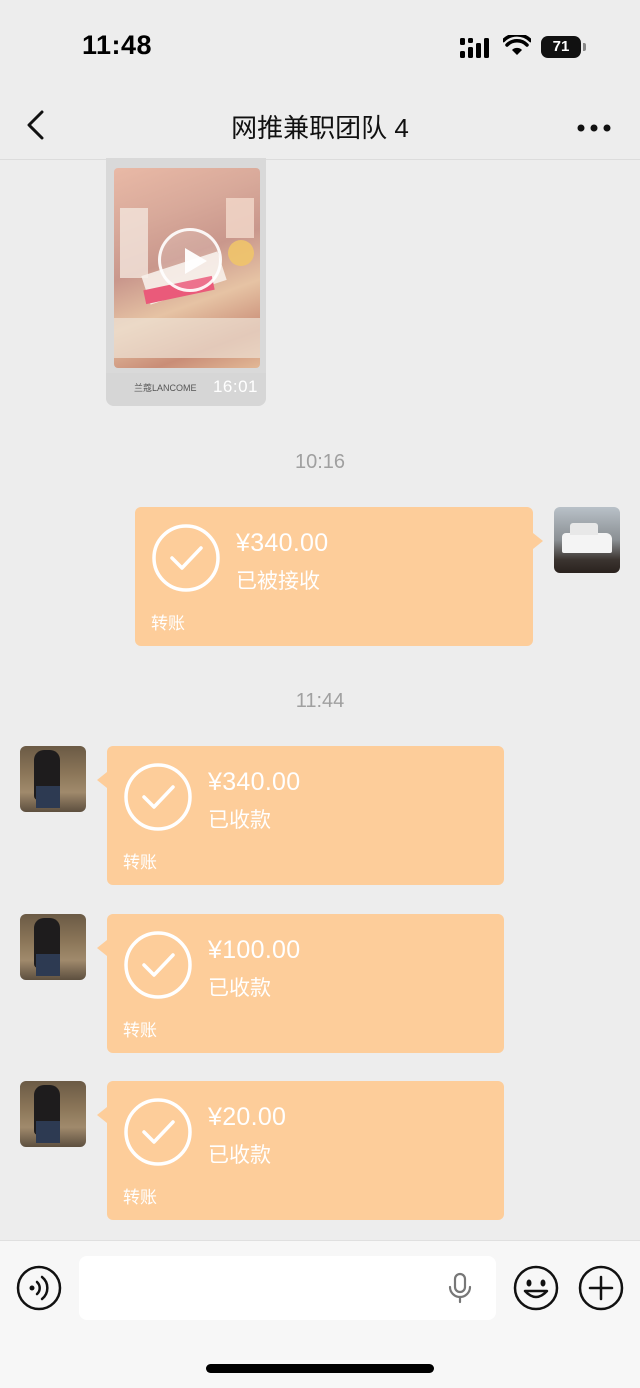 The height and width of the screenshot is (1388, 640). I want to click on video-footer: 兰蔻LANCOME 16:01, so click(186, 389).